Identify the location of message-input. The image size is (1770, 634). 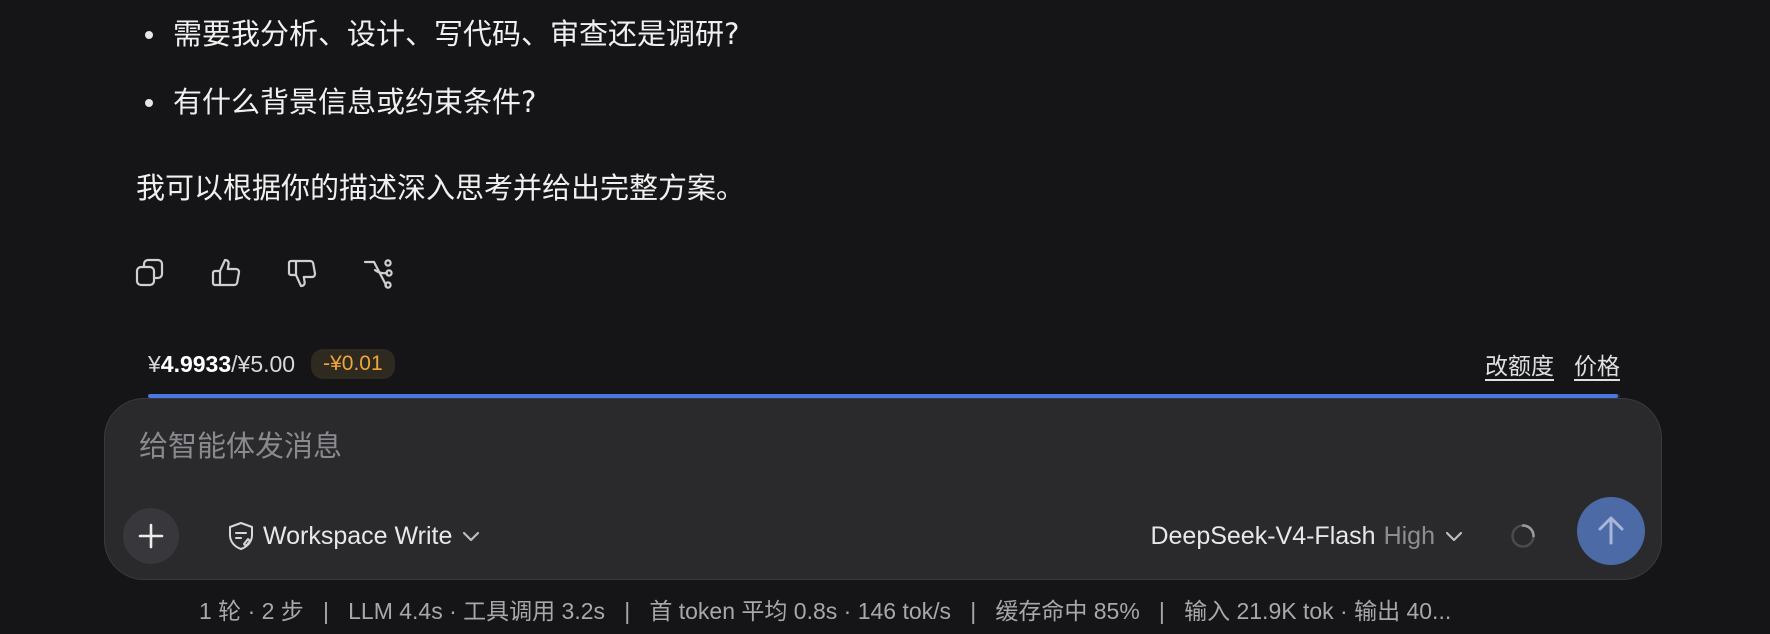
(839, 446).